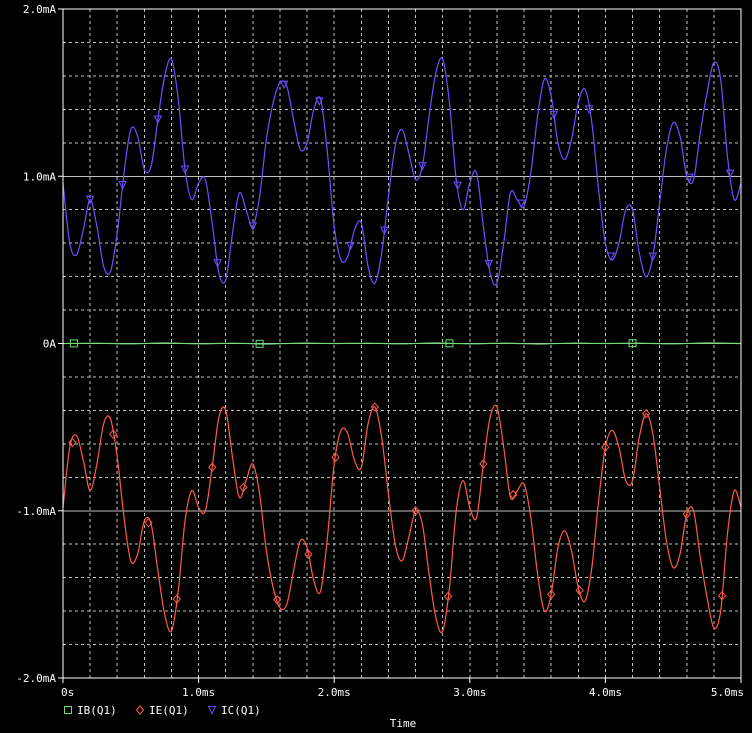 The width and height of the screenshot is (752, 733). Describe the element at coordinates (36, 678) in the screenshot. I see `y-tick-label: -2.0mA` at that location.